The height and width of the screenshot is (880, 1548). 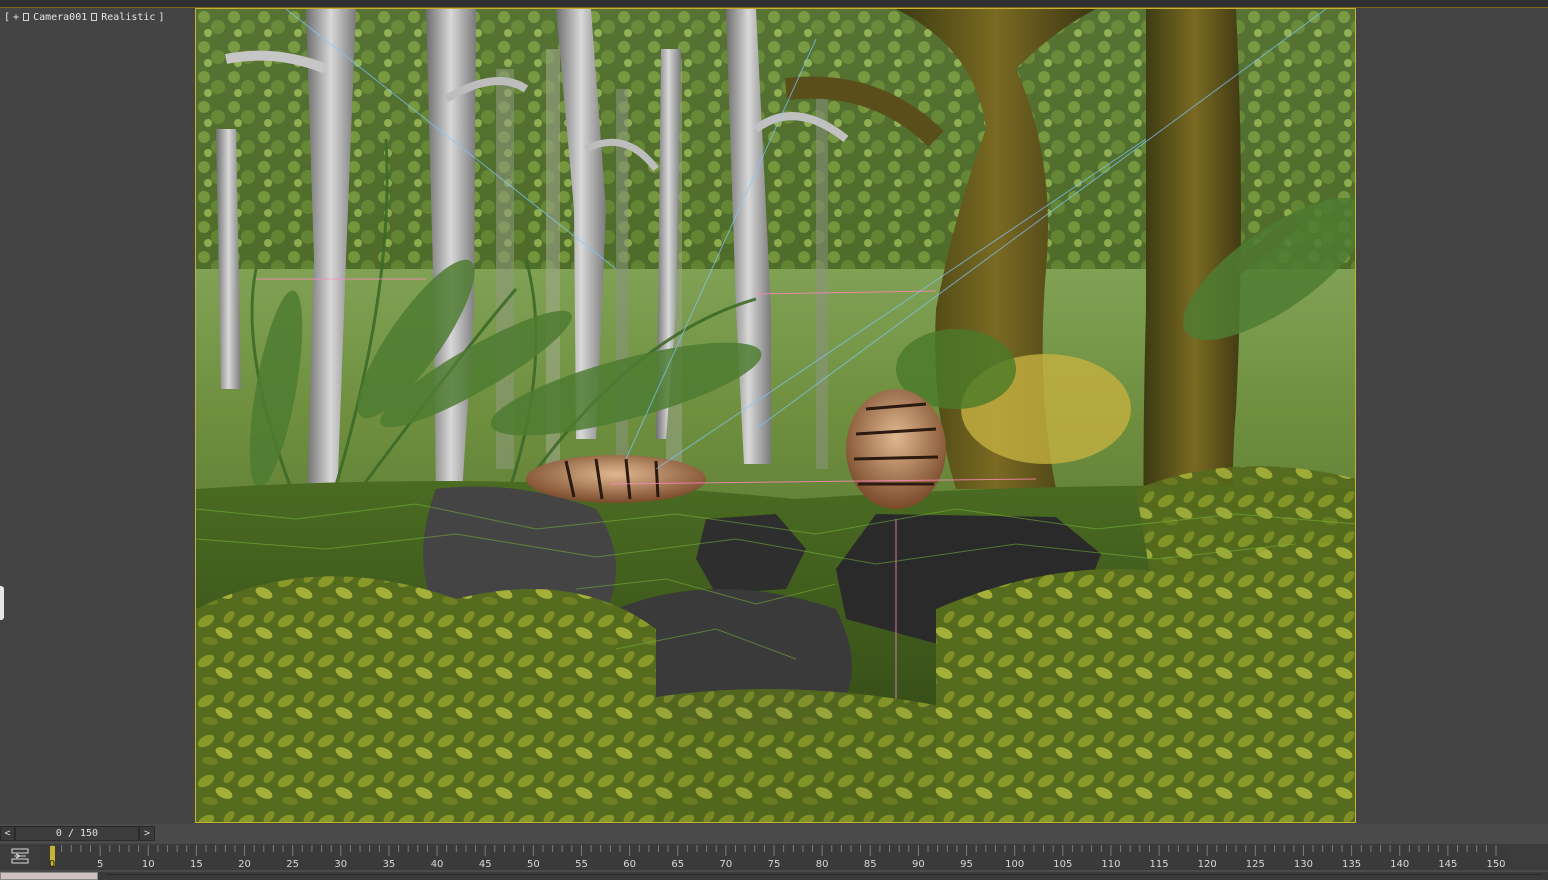 What do you see at coordinates (485, 864) in the screenshot?
I see `trackbar-frame-label: 45` at bounding box center [485, 864].